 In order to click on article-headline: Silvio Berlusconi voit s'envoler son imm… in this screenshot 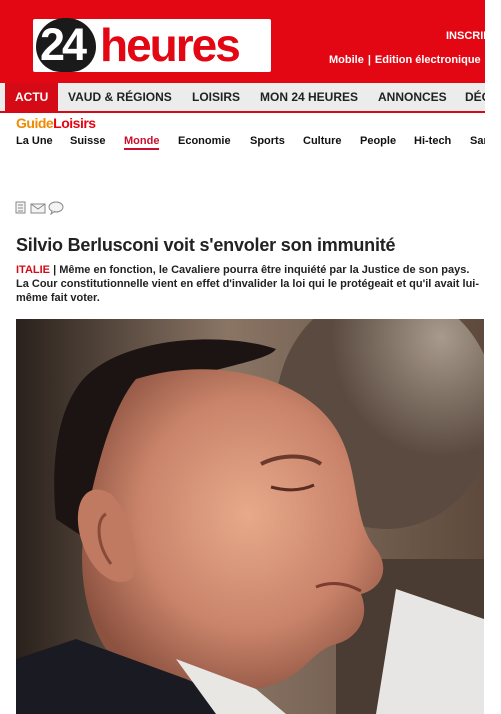, I will do `click(206, 245)`.